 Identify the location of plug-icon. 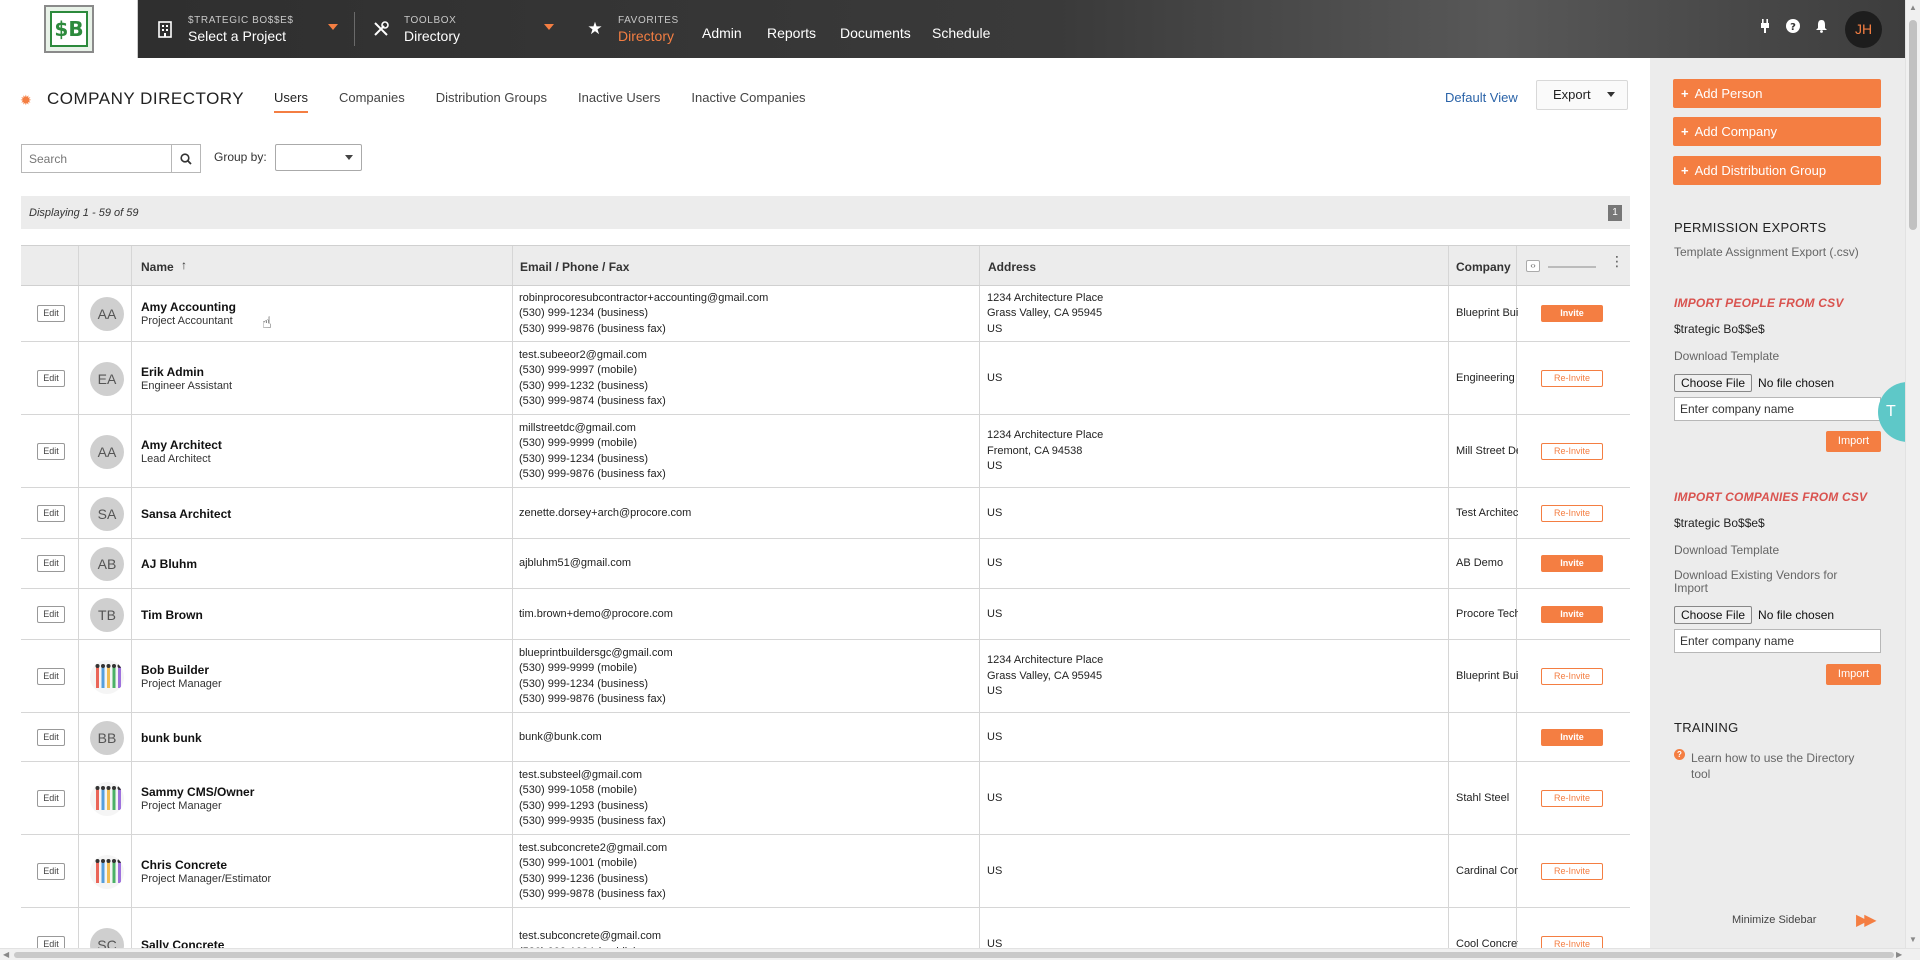
(1765, 28).